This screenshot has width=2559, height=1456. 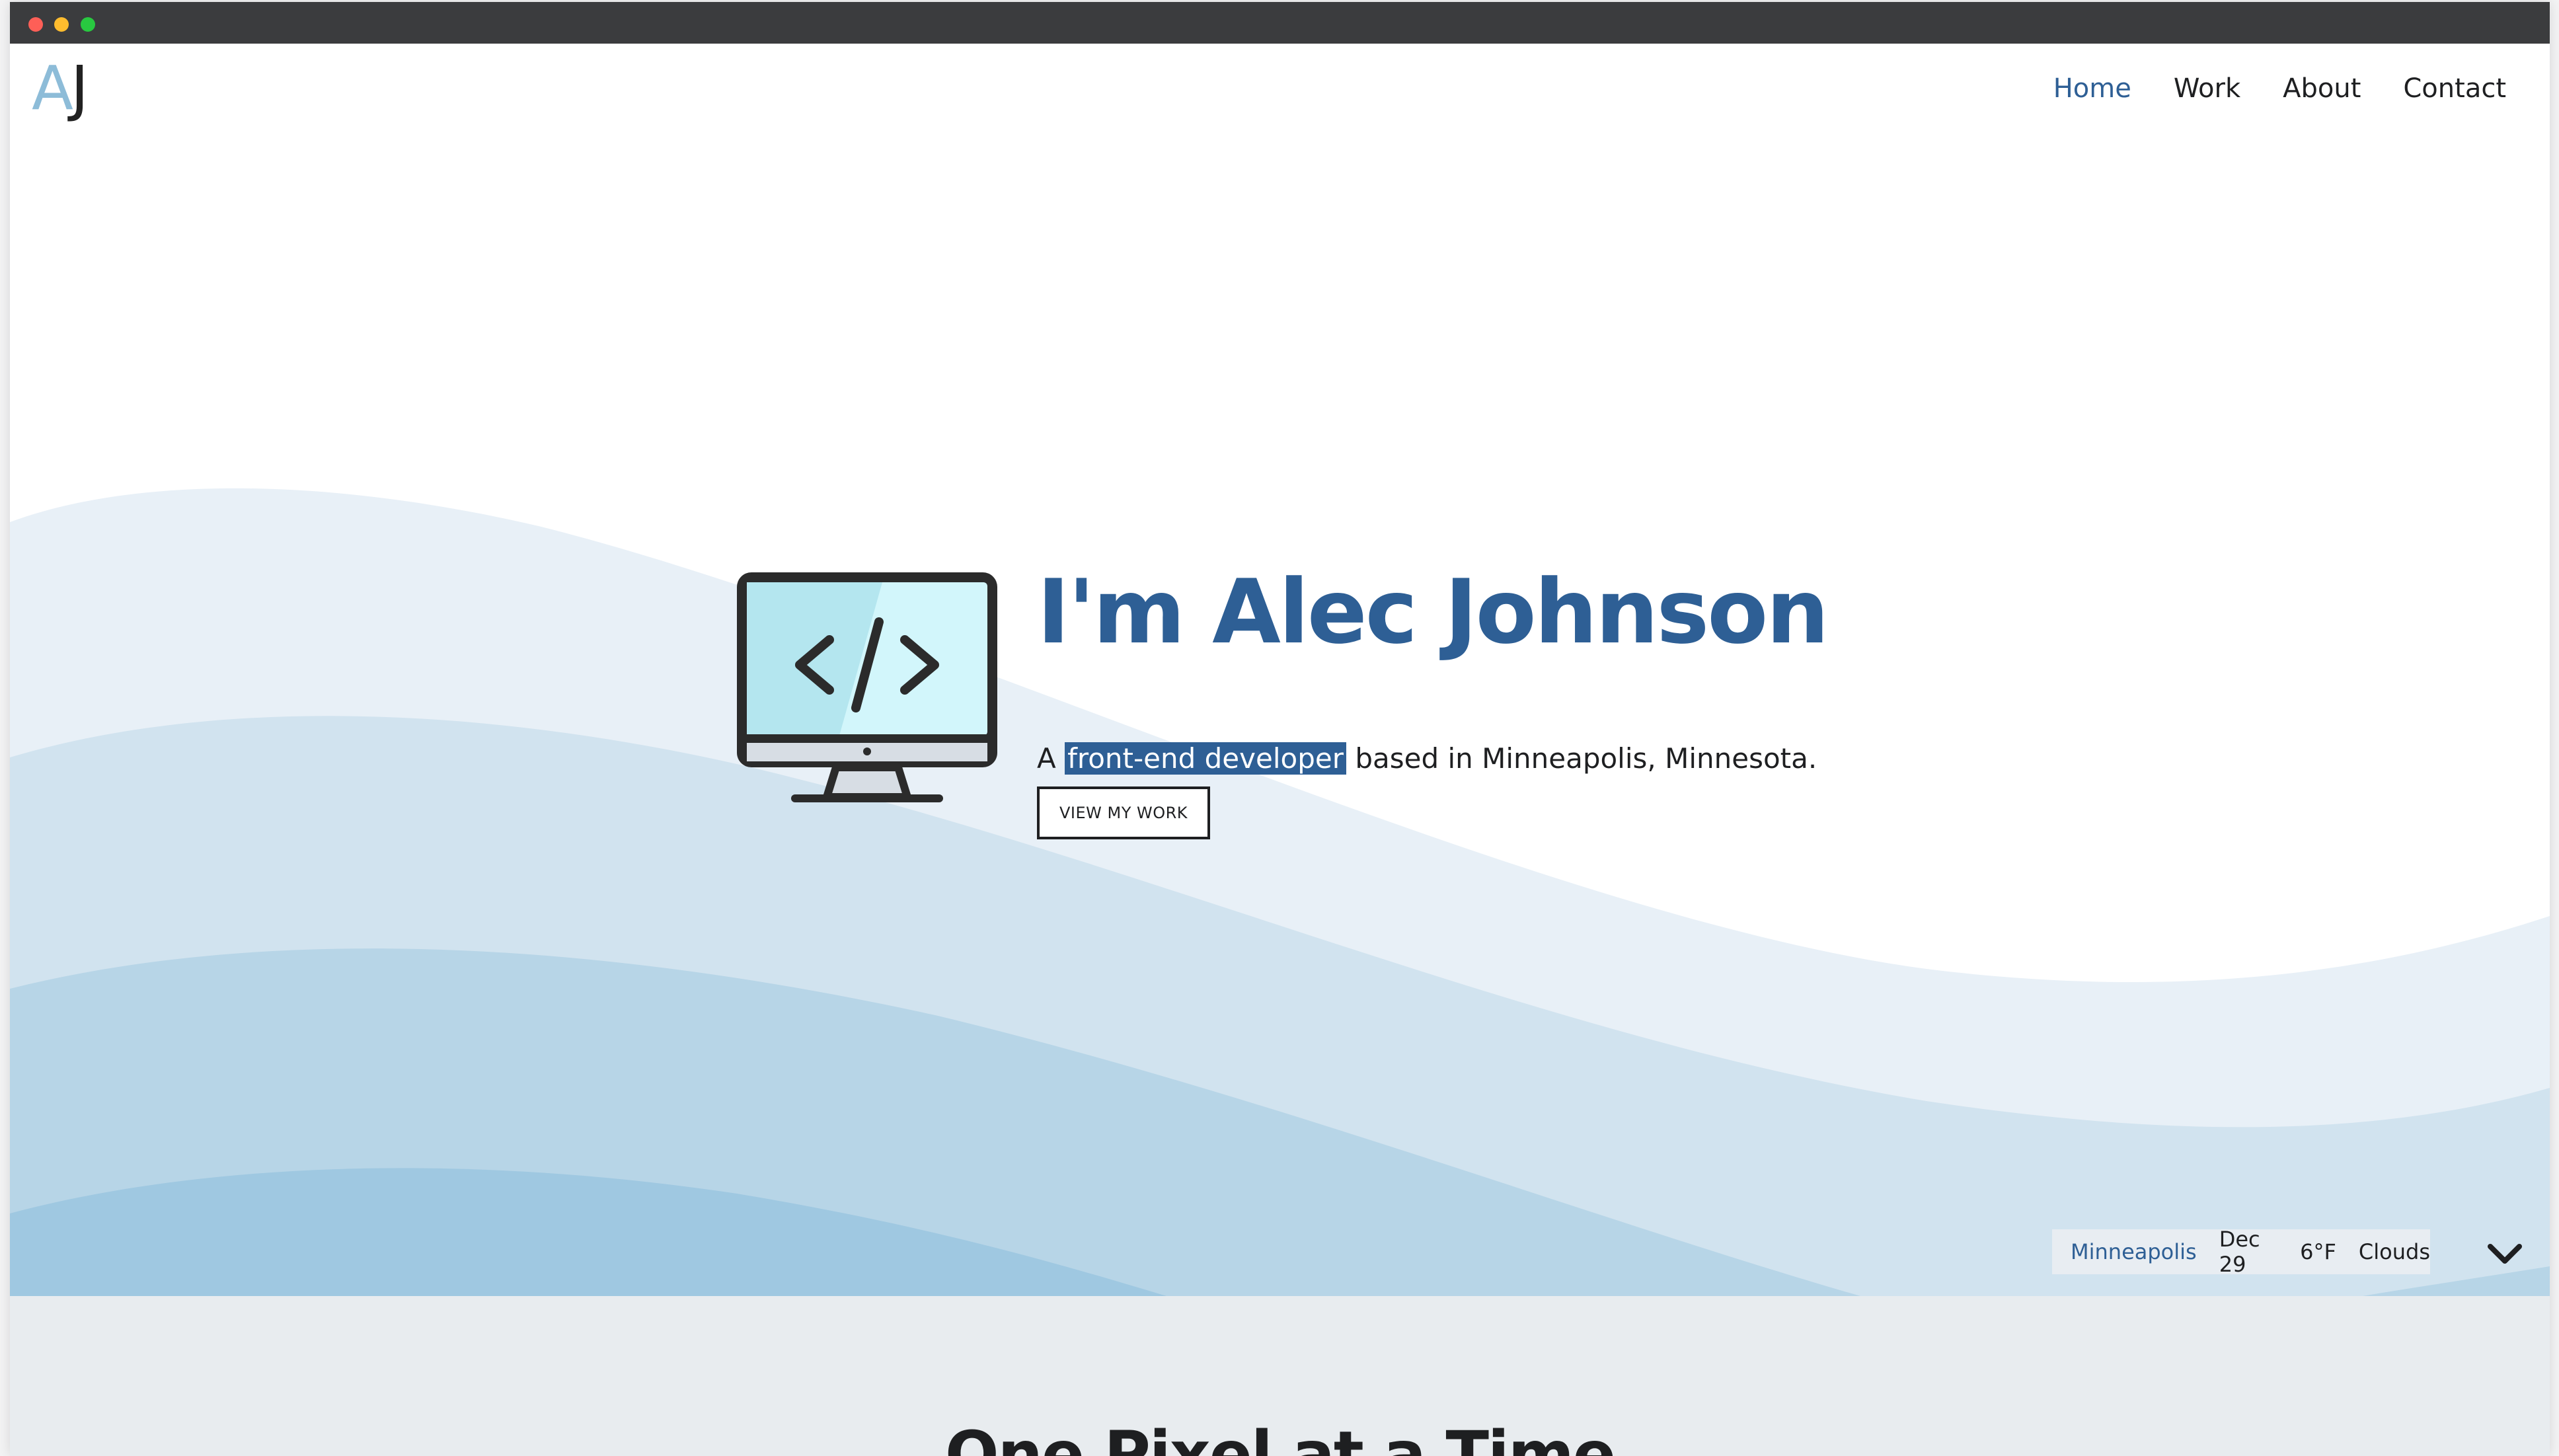 What do you see at coordinates (2207, 88) in the screenshot?
I see `nav-link-work: Work` at bounding box center [2207, 88].